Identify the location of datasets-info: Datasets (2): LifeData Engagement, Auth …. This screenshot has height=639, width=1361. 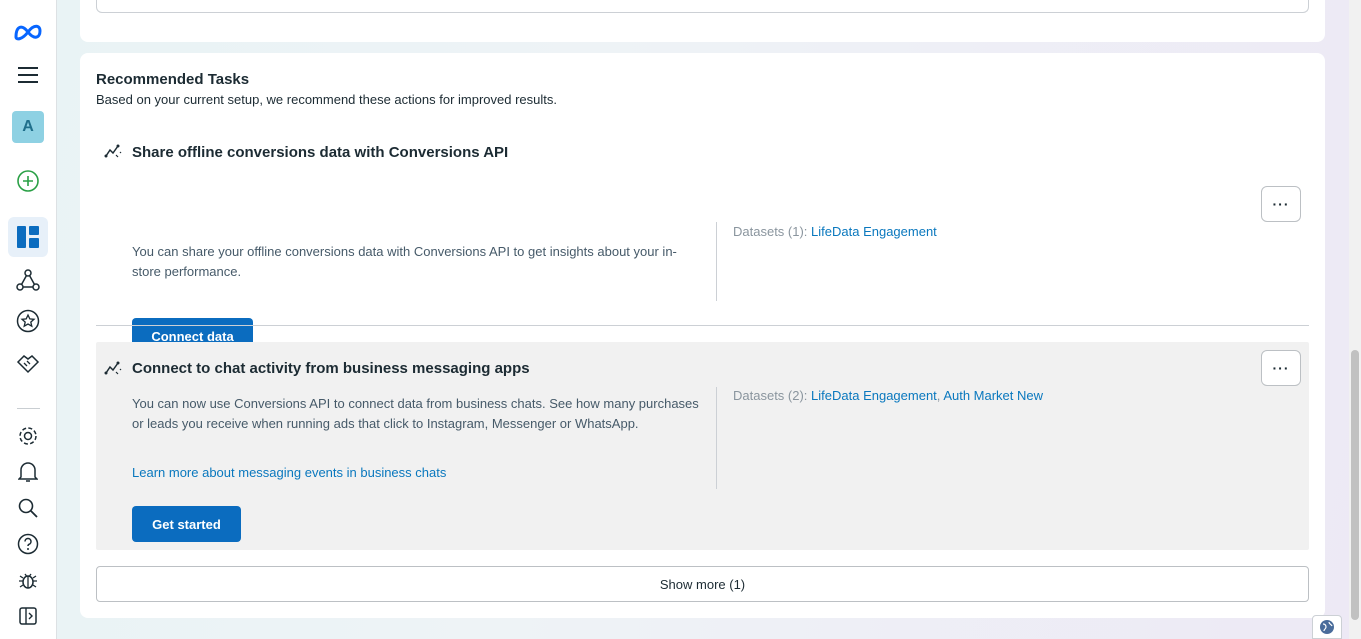
(888, 395).